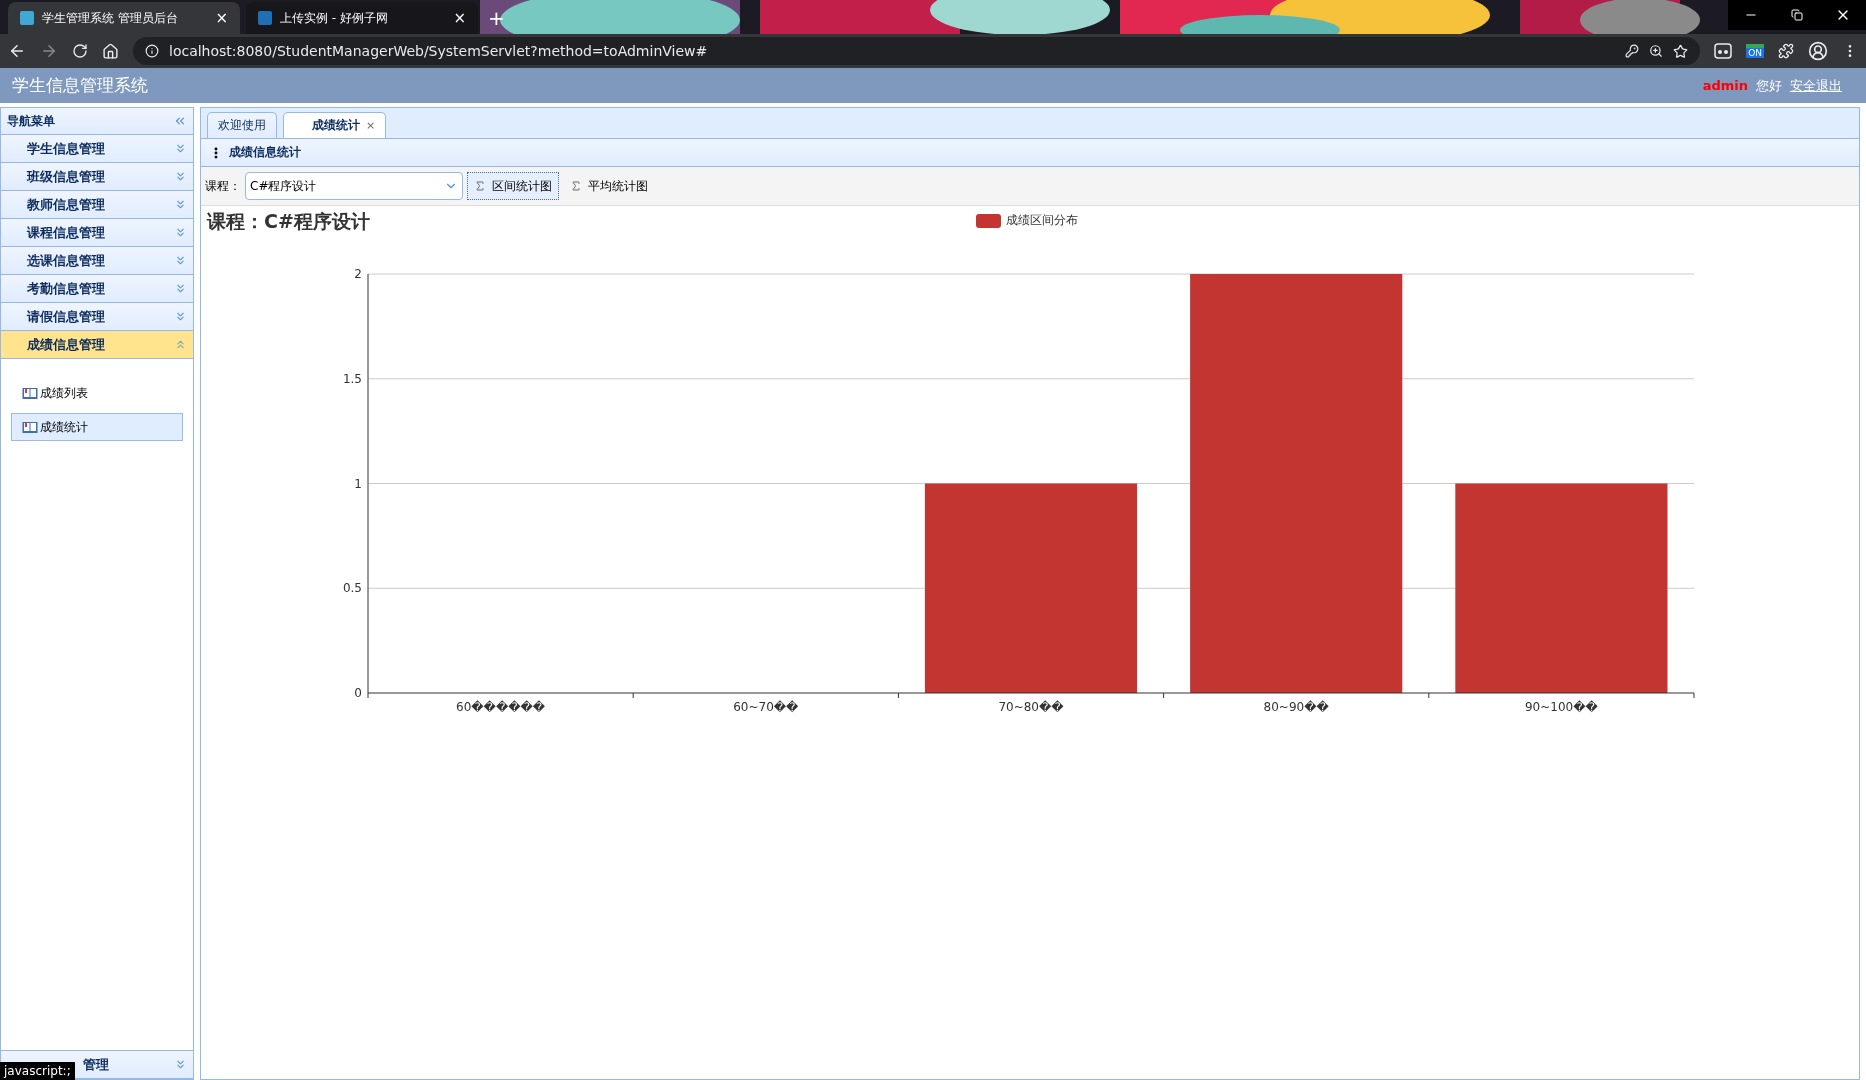 This screenshot has width=1866, height=1080. Describe the element at coordinates (31, 121) in the screenshot. I see `sidebar-title: 导航菜单` at that location.